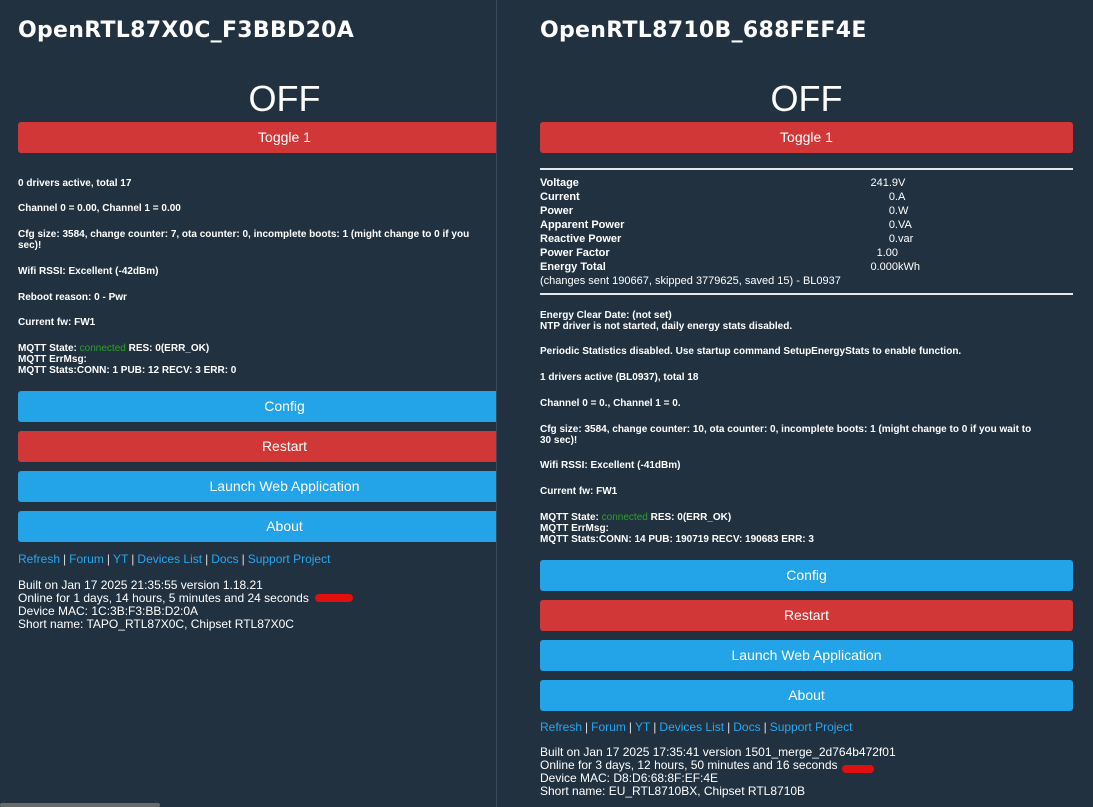 The image size is (1093, 807). I want to click on energy-label: Current, so click(560, 197).